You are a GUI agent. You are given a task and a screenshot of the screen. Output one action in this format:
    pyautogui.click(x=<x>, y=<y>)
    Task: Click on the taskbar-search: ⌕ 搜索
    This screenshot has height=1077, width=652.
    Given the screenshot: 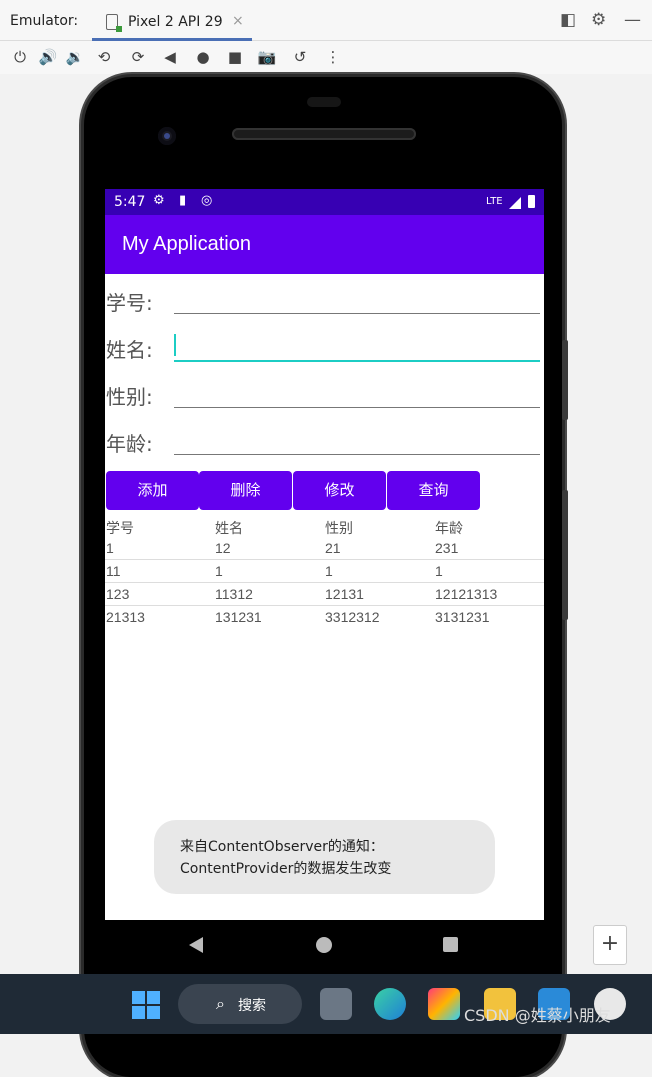 What is the action you would take?
    pyautogui.click(x=240, y=1004)
    